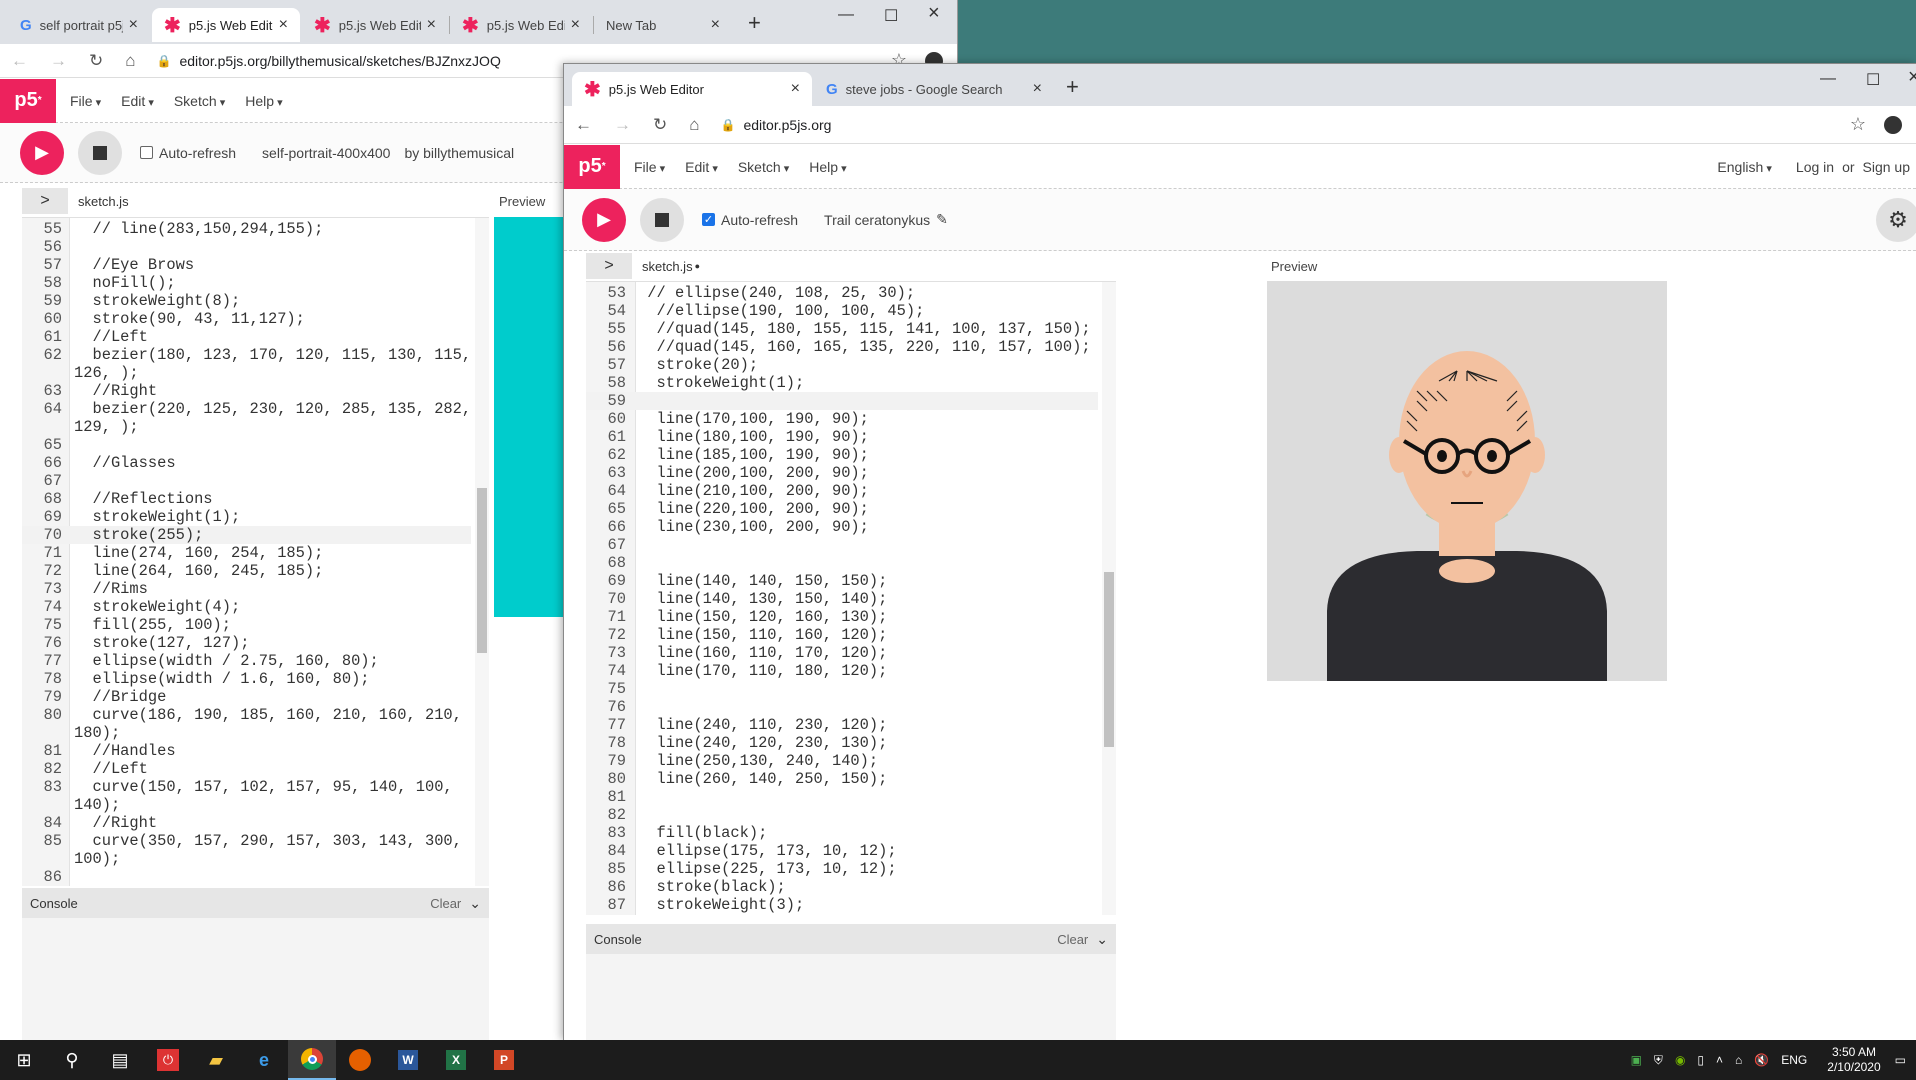  I want to click on menu-sketch: Sketch, so click(199, 101).